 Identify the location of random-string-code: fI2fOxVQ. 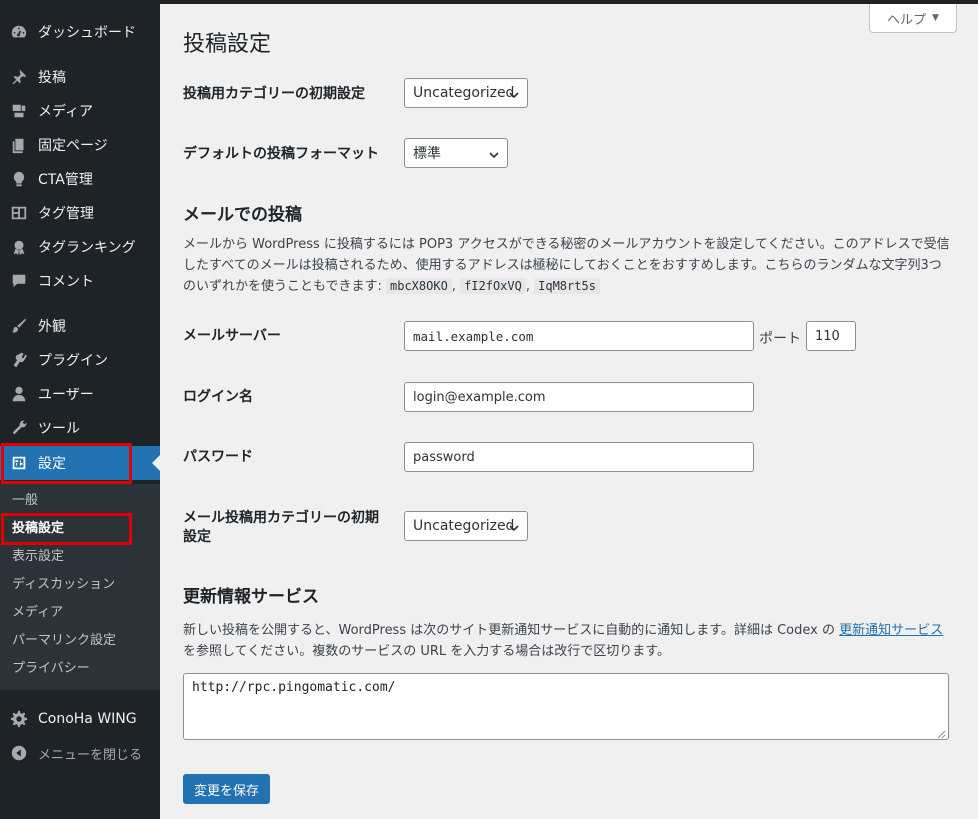
(493, 286).